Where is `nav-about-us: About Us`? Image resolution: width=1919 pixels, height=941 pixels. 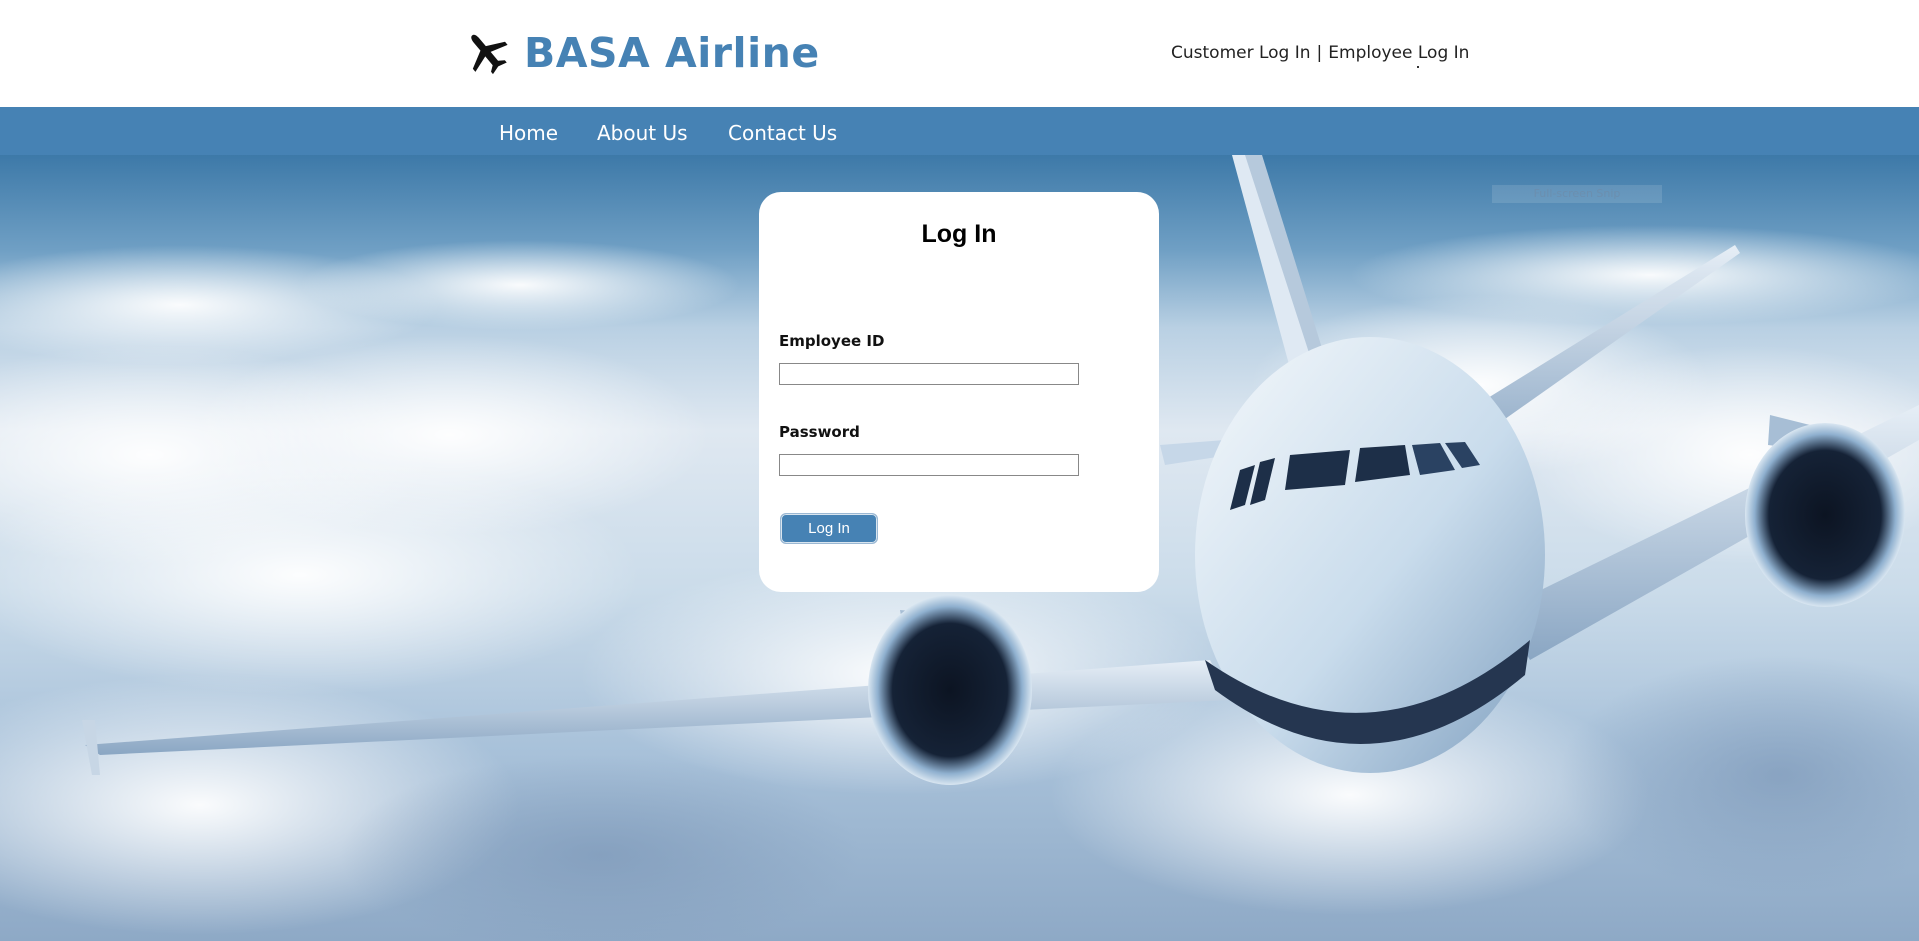
nav-about-us: About Us is located at coordinates (642, 133).